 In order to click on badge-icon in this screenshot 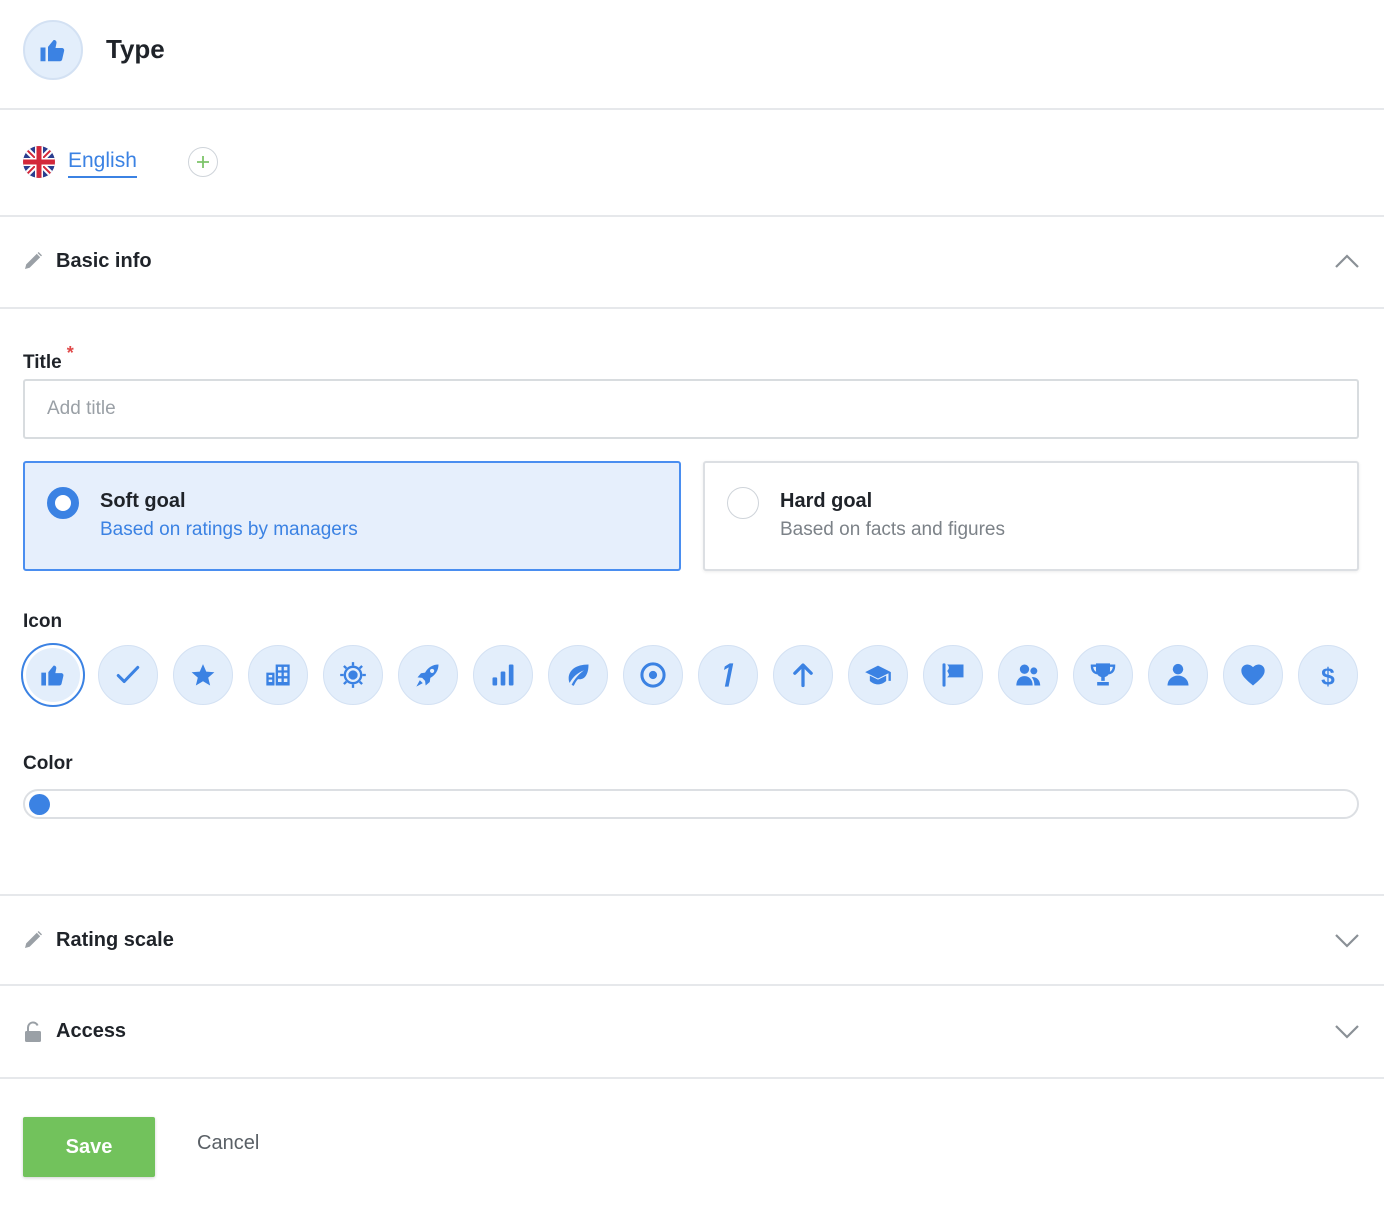, I will do `click(353, 675)`.